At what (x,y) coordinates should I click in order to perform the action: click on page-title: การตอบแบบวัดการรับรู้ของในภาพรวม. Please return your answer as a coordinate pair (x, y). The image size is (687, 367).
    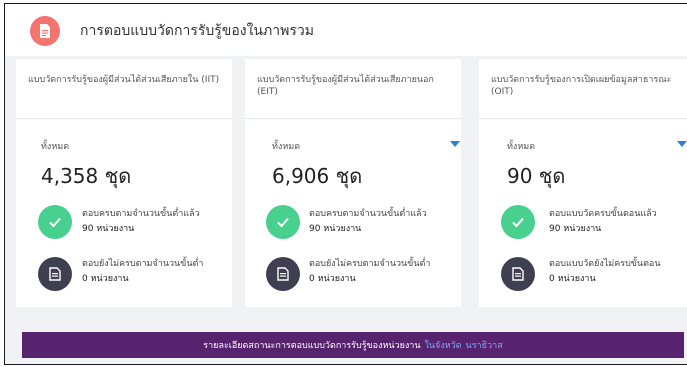
    Looking at the image, I should click on (197, 31).